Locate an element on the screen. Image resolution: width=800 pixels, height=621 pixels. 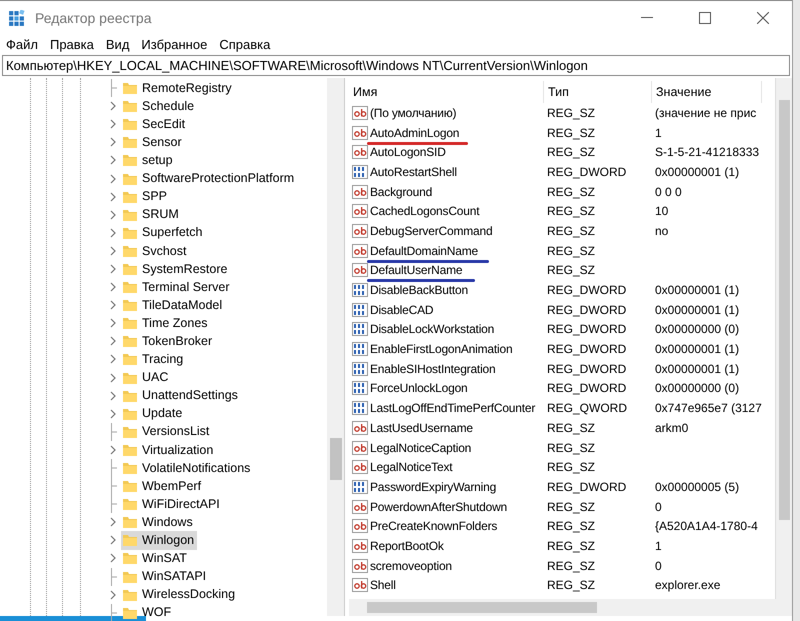
address-bar: Компьютер\HKEY_LOCAL_MACHINE\SOFTWARE\Microsoft\Windows NT\CurrentVersion\Winlogon is located at coordinates (396, 65).